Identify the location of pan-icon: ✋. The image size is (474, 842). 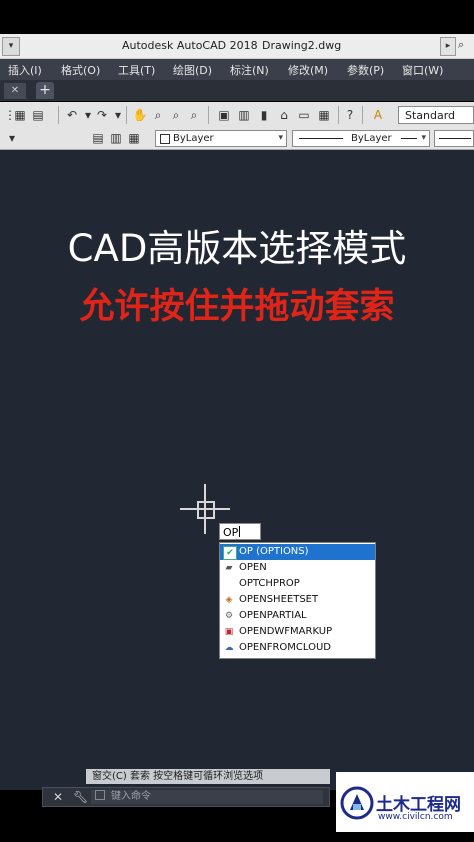
(140, 115).